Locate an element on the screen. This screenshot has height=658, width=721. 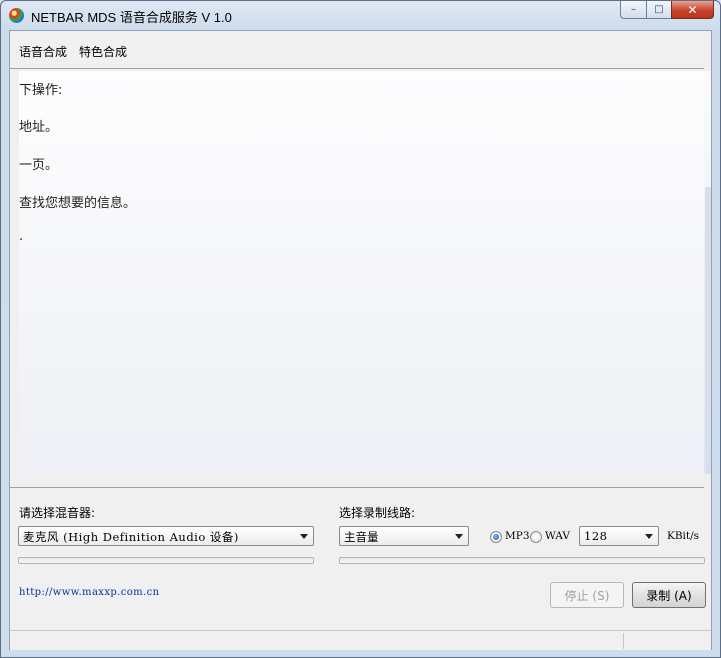
content-line: 一页。 is located at coordinates (39, 165).